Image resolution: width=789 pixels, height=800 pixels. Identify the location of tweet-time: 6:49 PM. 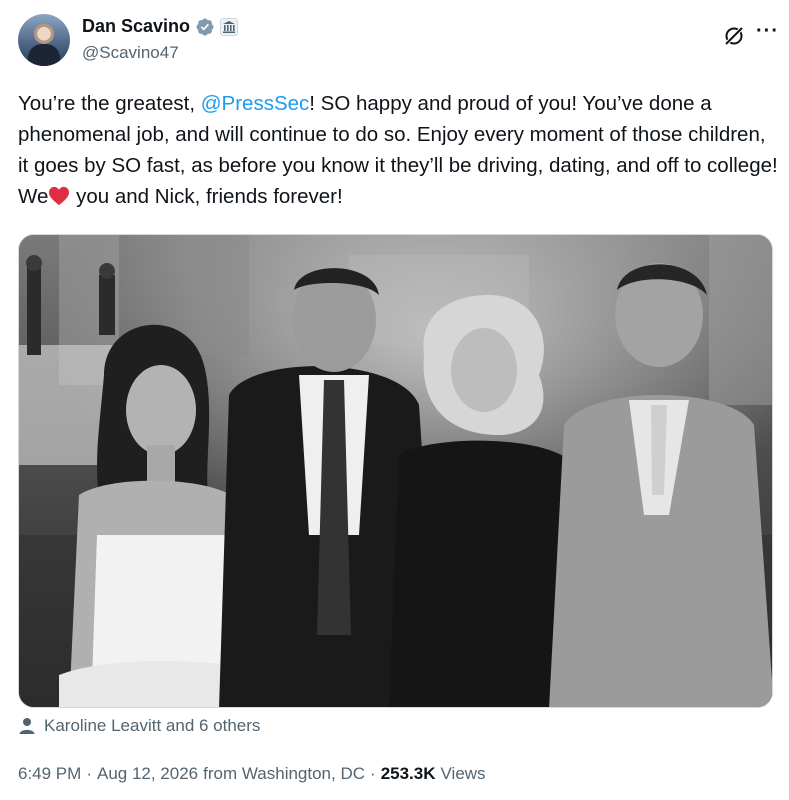
(49, 774).